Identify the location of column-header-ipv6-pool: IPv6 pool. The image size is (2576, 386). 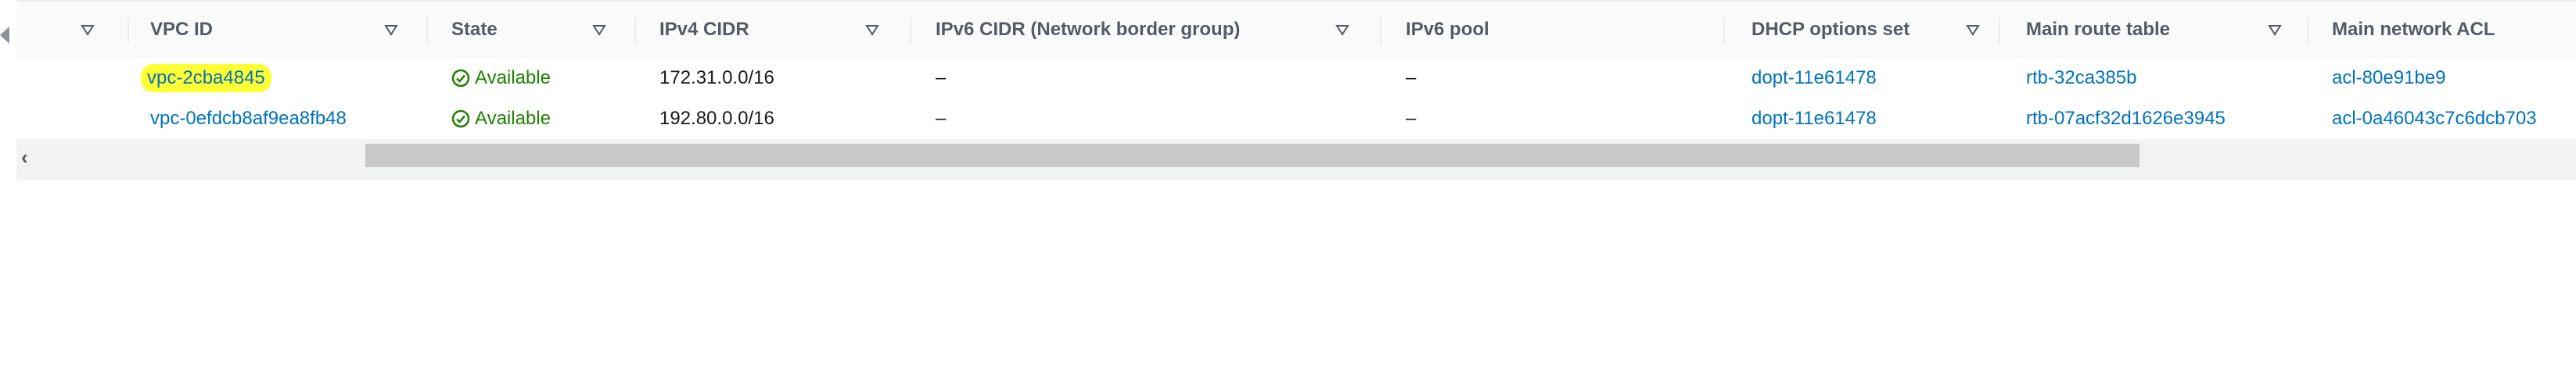
(1447, 30).